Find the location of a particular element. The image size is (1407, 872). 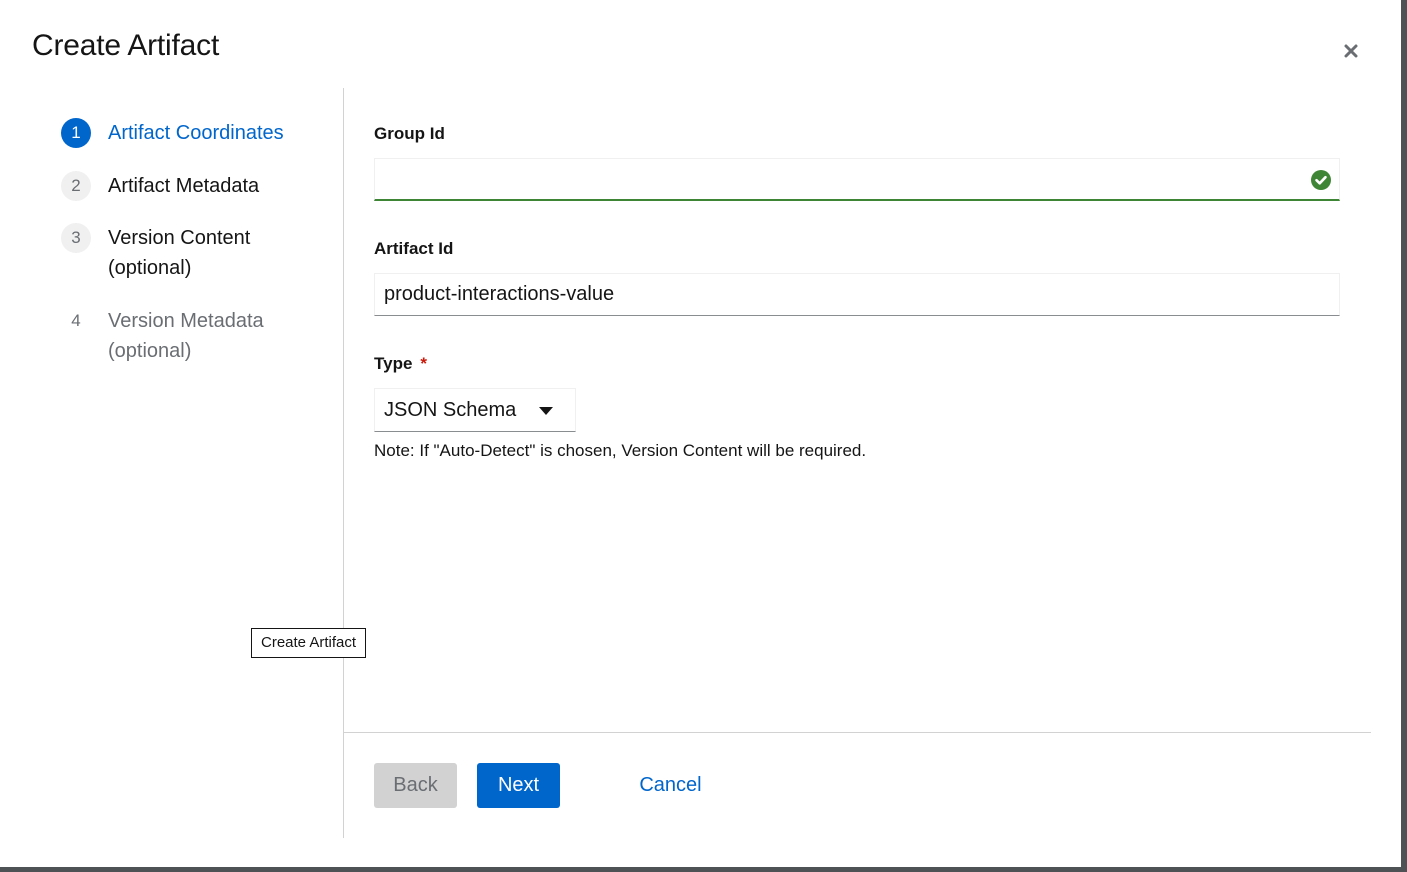

type-label-text: Type is located at coordinates (393, 363).